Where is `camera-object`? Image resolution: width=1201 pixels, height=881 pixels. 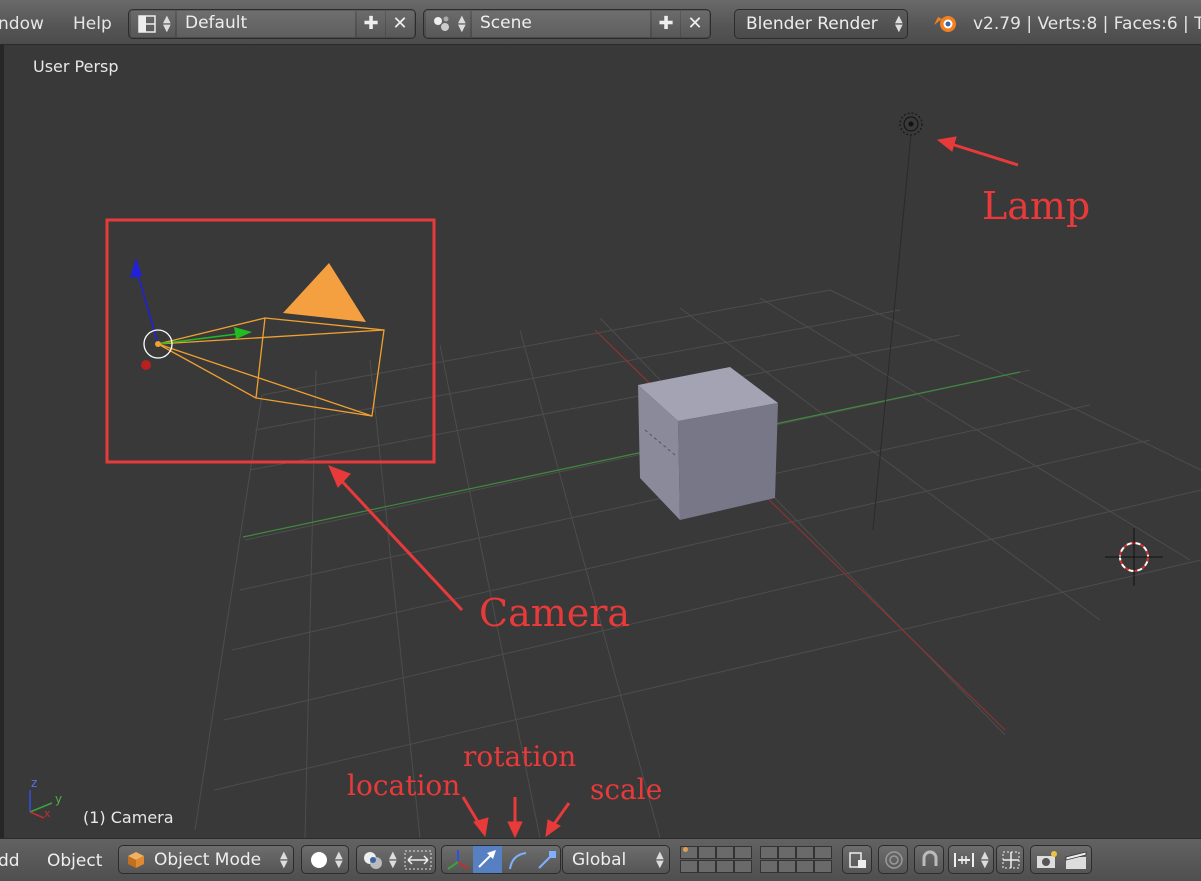 camera-object is located at coordinates (257, 337).